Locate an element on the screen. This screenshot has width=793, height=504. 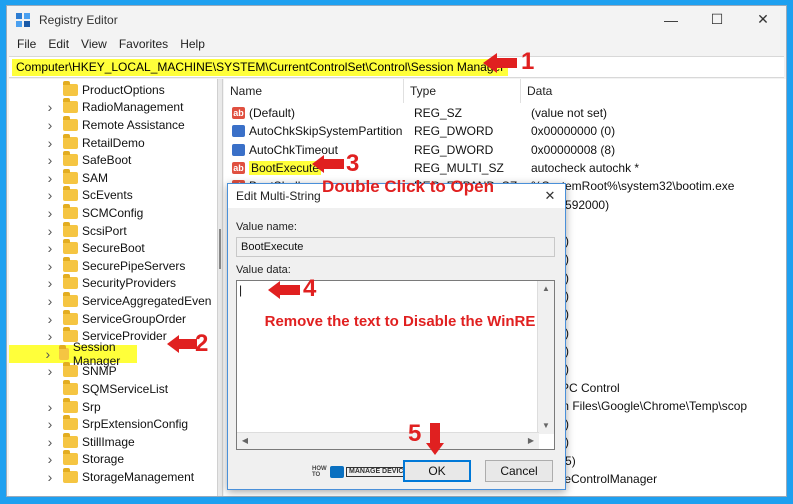
menu-view: View is located at coordinates (94, 44).